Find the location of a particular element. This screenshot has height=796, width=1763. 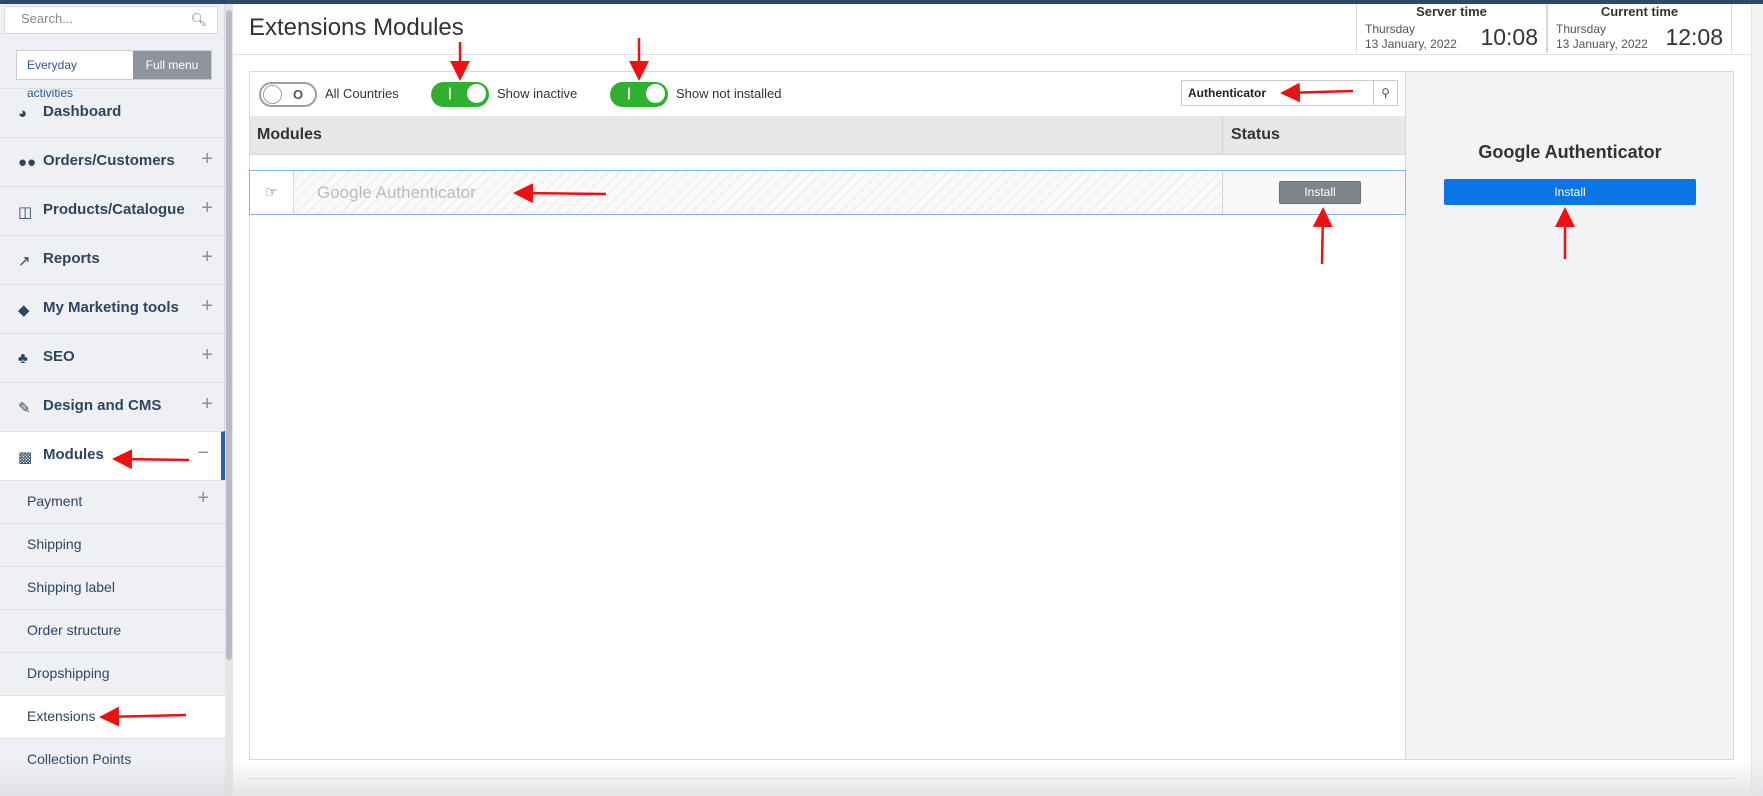

table-row: ☞ Google Authenticator Install is located at coordinates (827, 192).